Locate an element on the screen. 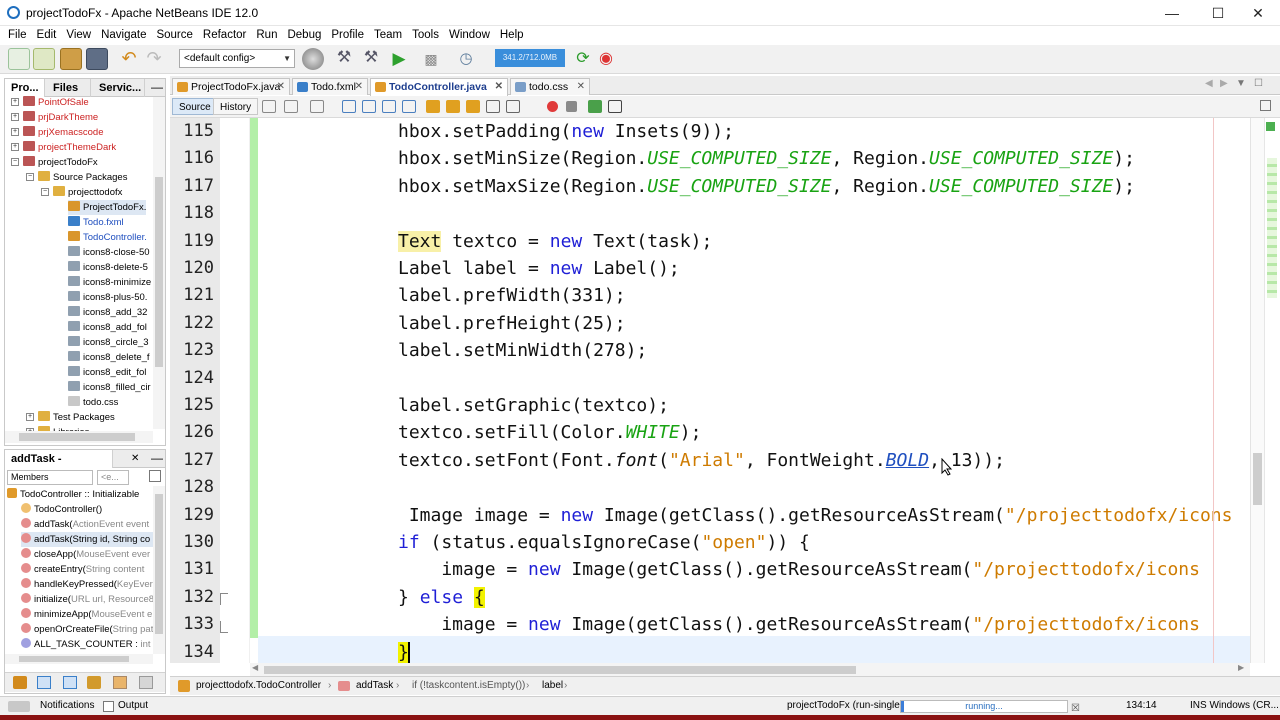  tree-item: projectThemeDark is located at coordinates (69, 147).